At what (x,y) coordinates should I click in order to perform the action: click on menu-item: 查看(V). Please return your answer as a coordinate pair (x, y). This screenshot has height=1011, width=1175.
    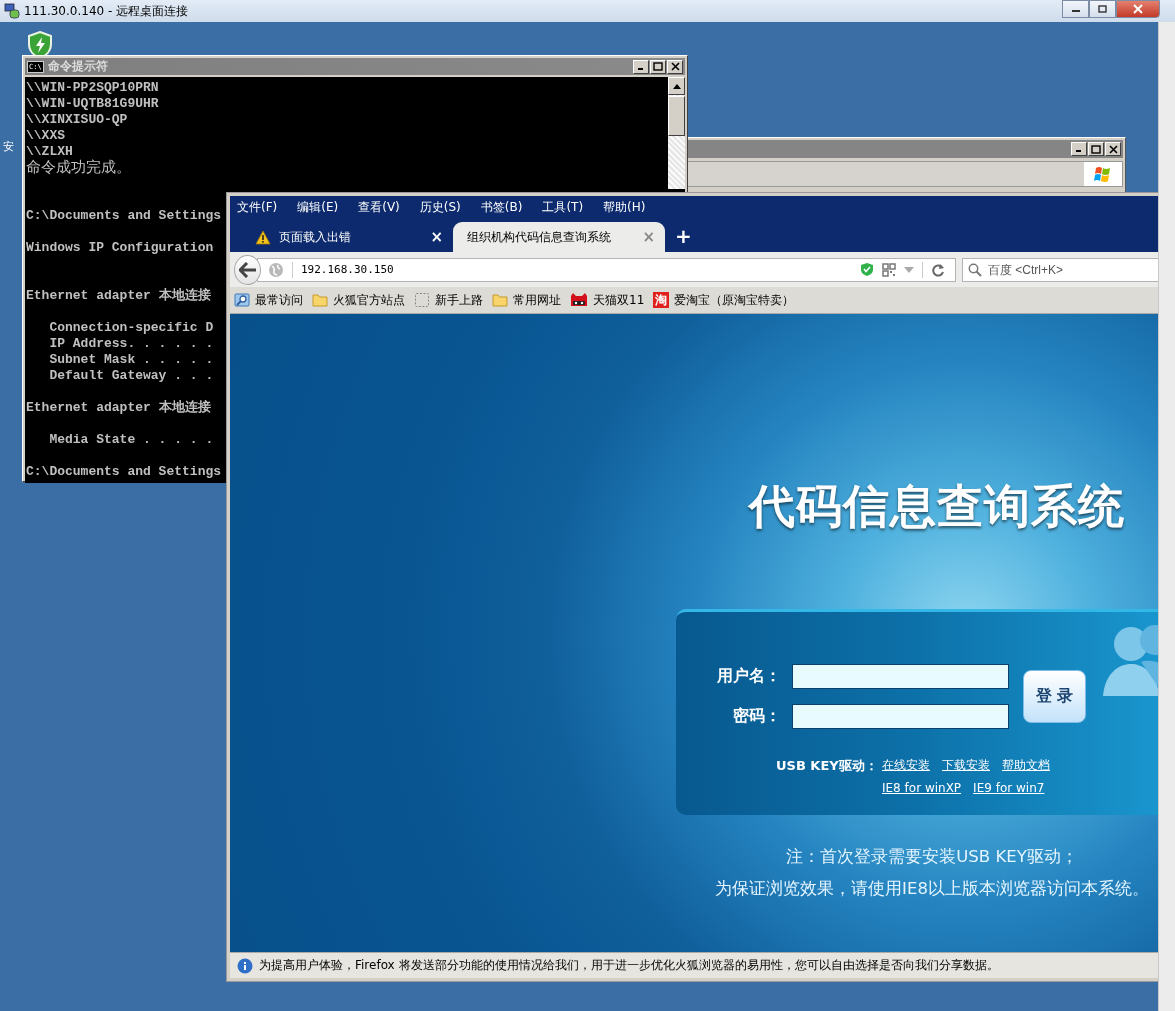
    Looking at the image, I should click on (379, 207).